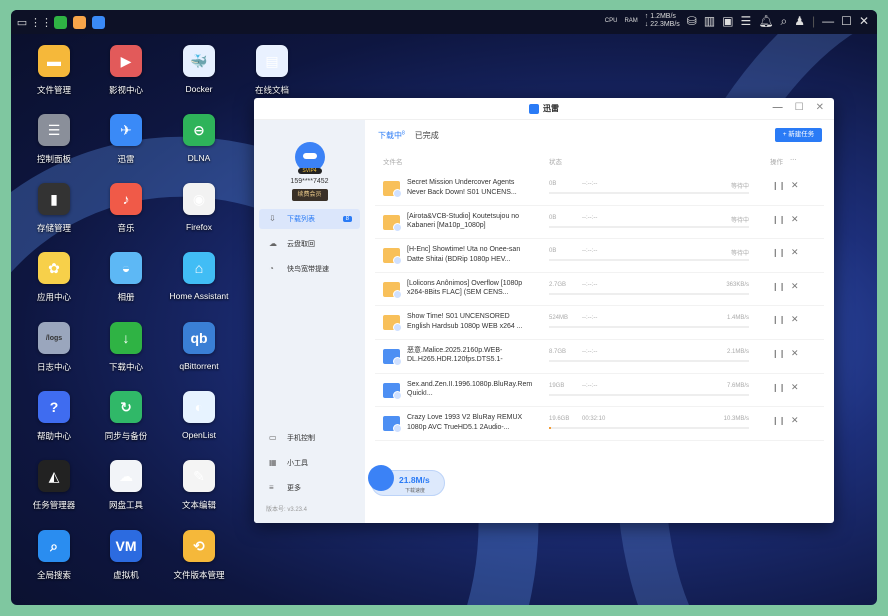 This screenshot has width=888, height=616. I want to click on desktop-icon: ▮ 存储管理, so click(54, 208).